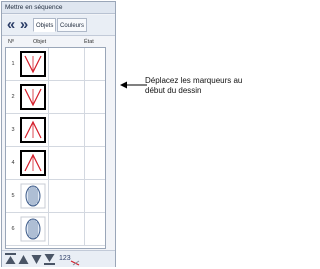 Image resolution: width=320 pixels, height=269 pixels. I want to click on move-to-top-icon, so click(10, 259).